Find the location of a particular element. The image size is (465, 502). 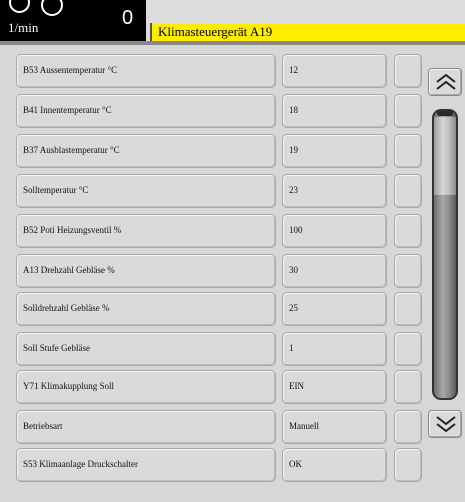

parameter-value-field: 1 is located at coordinates (334, 349).